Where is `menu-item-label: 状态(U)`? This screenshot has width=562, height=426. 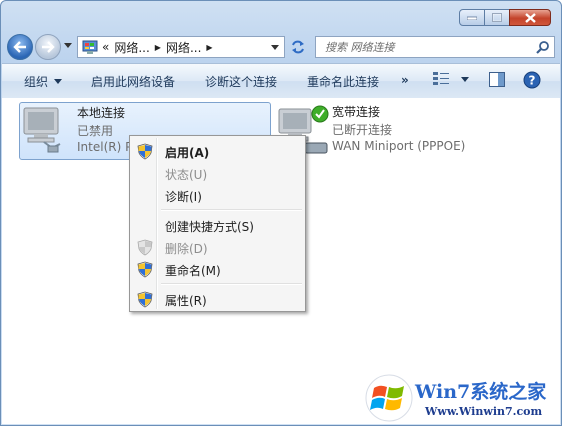 menu-item-label: 状态(U) is located at coordinates (186, 175).